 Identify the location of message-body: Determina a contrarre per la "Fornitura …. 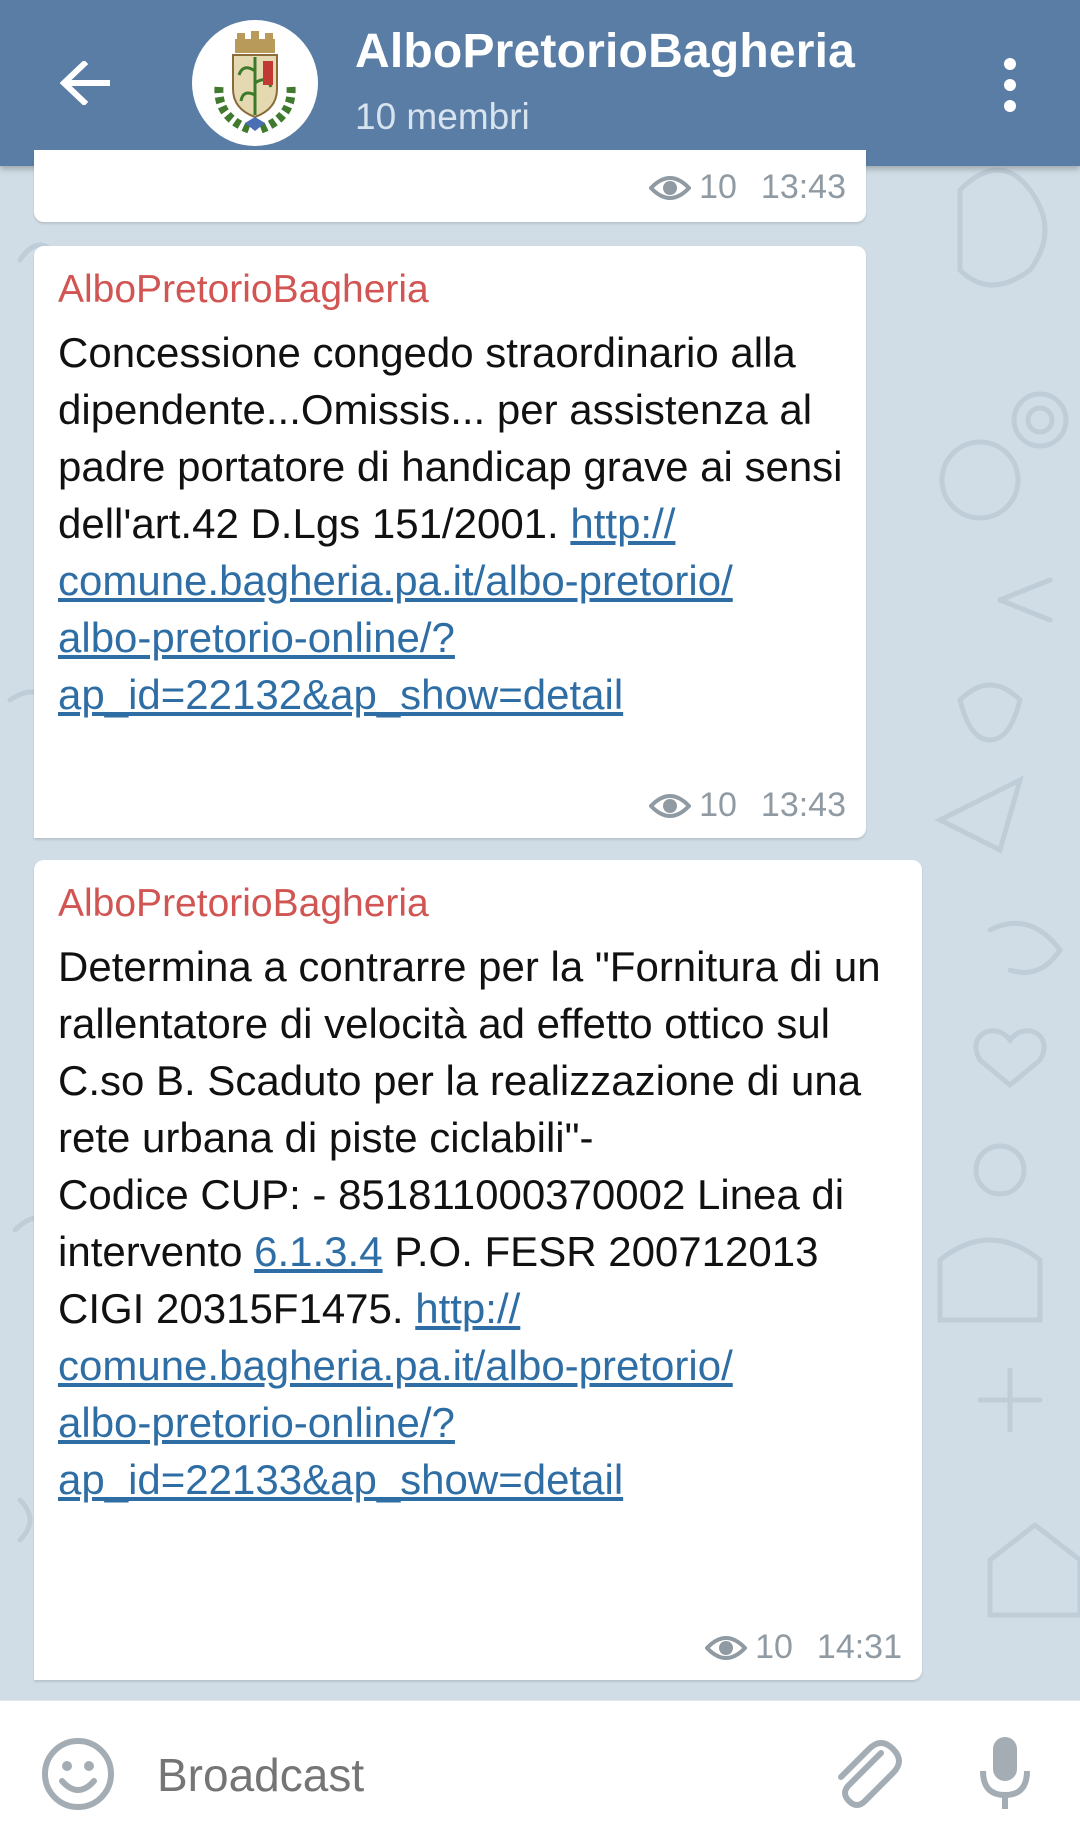
(475, 1052).